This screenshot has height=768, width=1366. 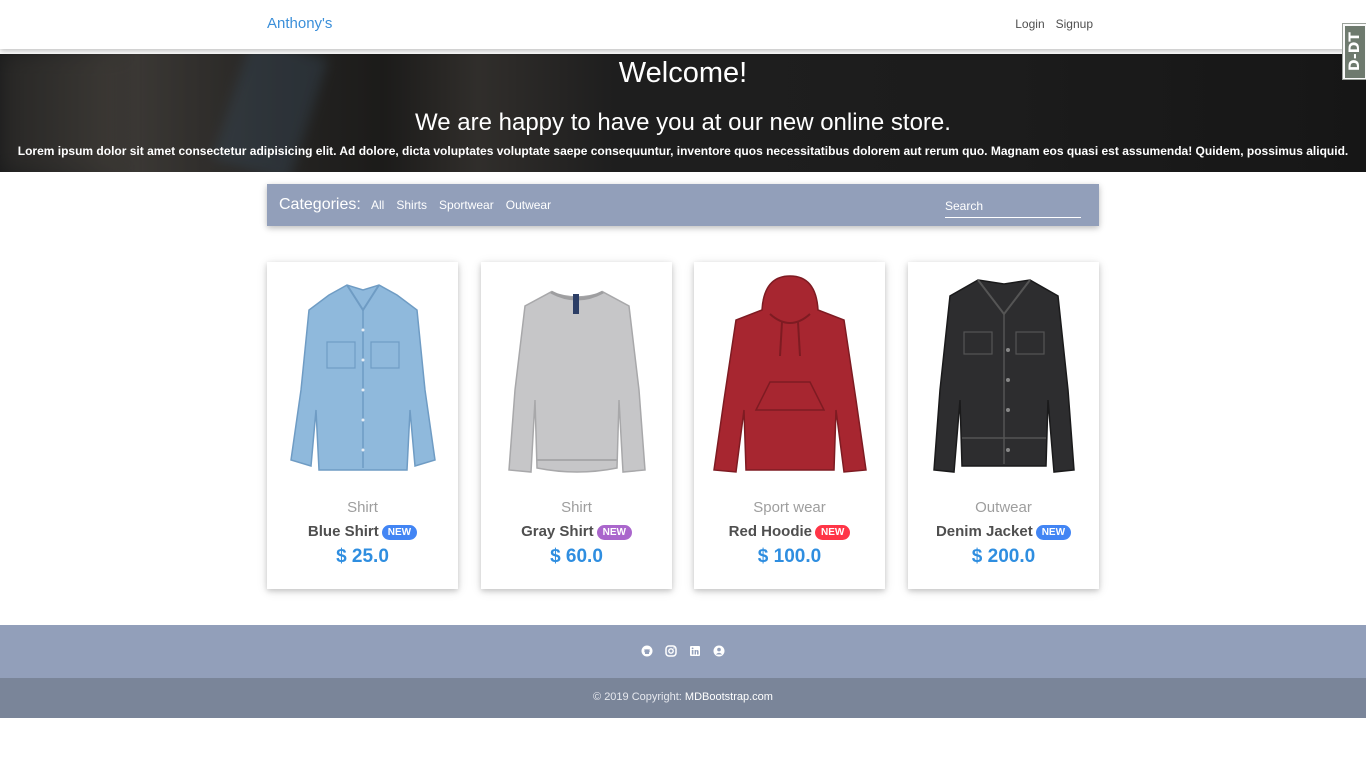 I want to click on footer-copyright-bar: © 2019 Copyright: MDBootstrap.com, so click(x=683, y=698).